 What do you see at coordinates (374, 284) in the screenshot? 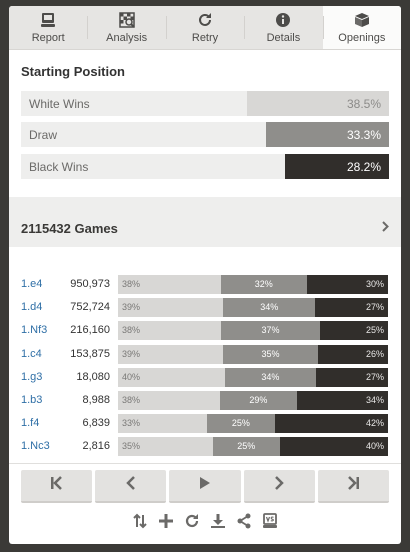
I see `black-win-percent: 30%` at bounding box center [374, 284].